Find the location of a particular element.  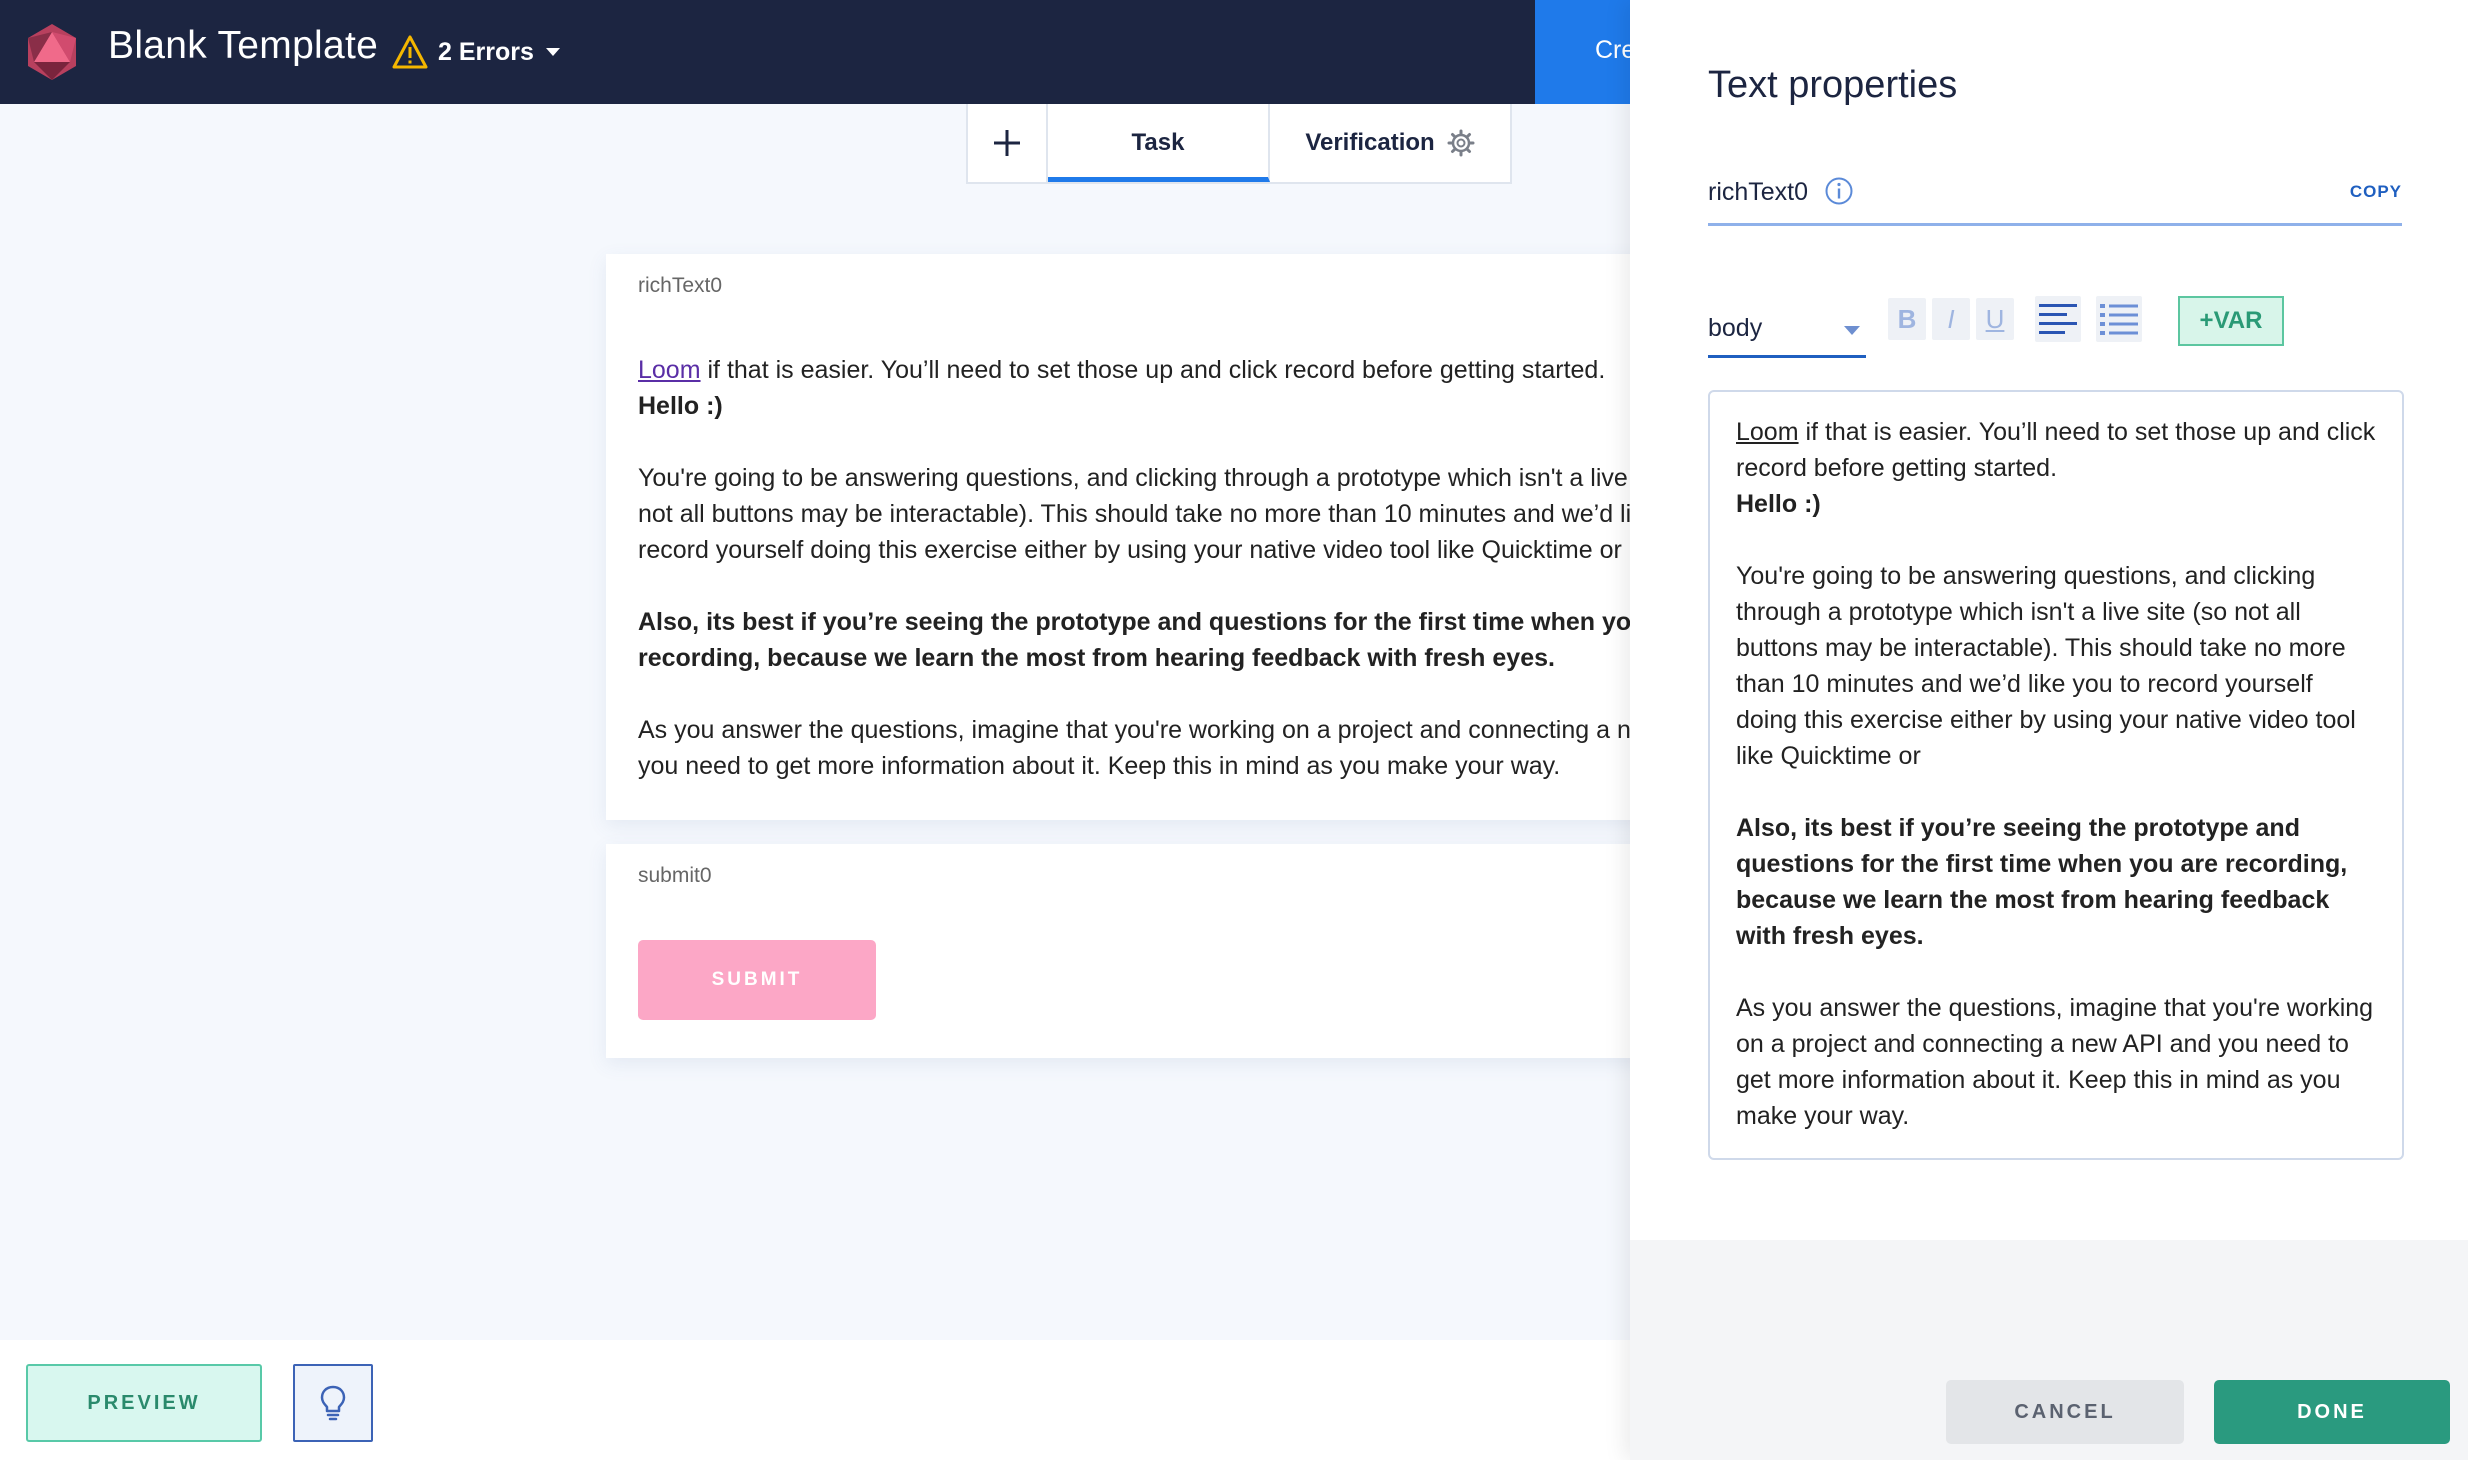

panel-title: Text properties is located at coordinates (1833, 85).